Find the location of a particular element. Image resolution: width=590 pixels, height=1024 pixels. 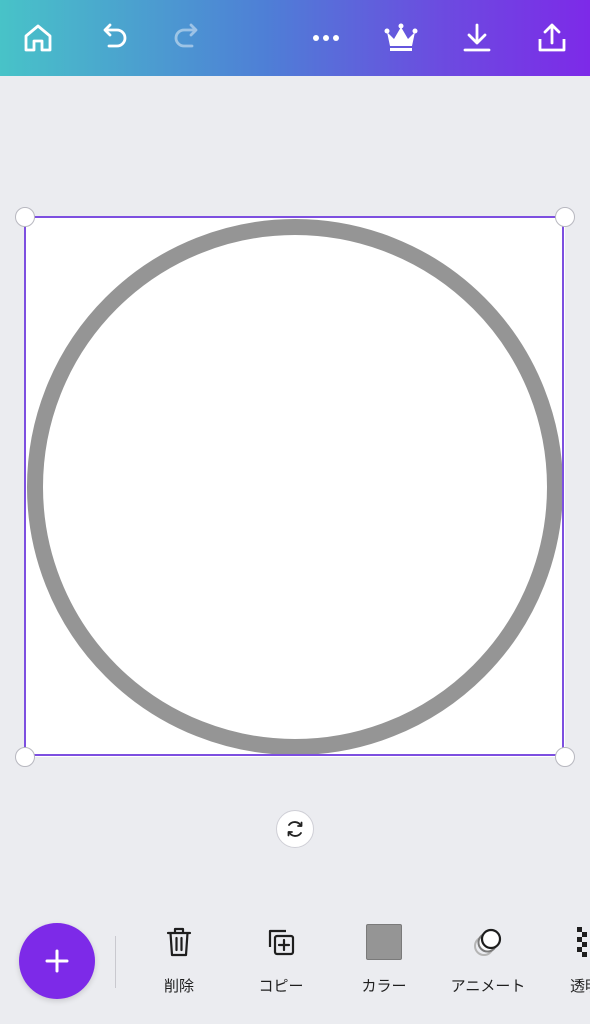

copy-button: コピー is located at coordinates (281, 970).